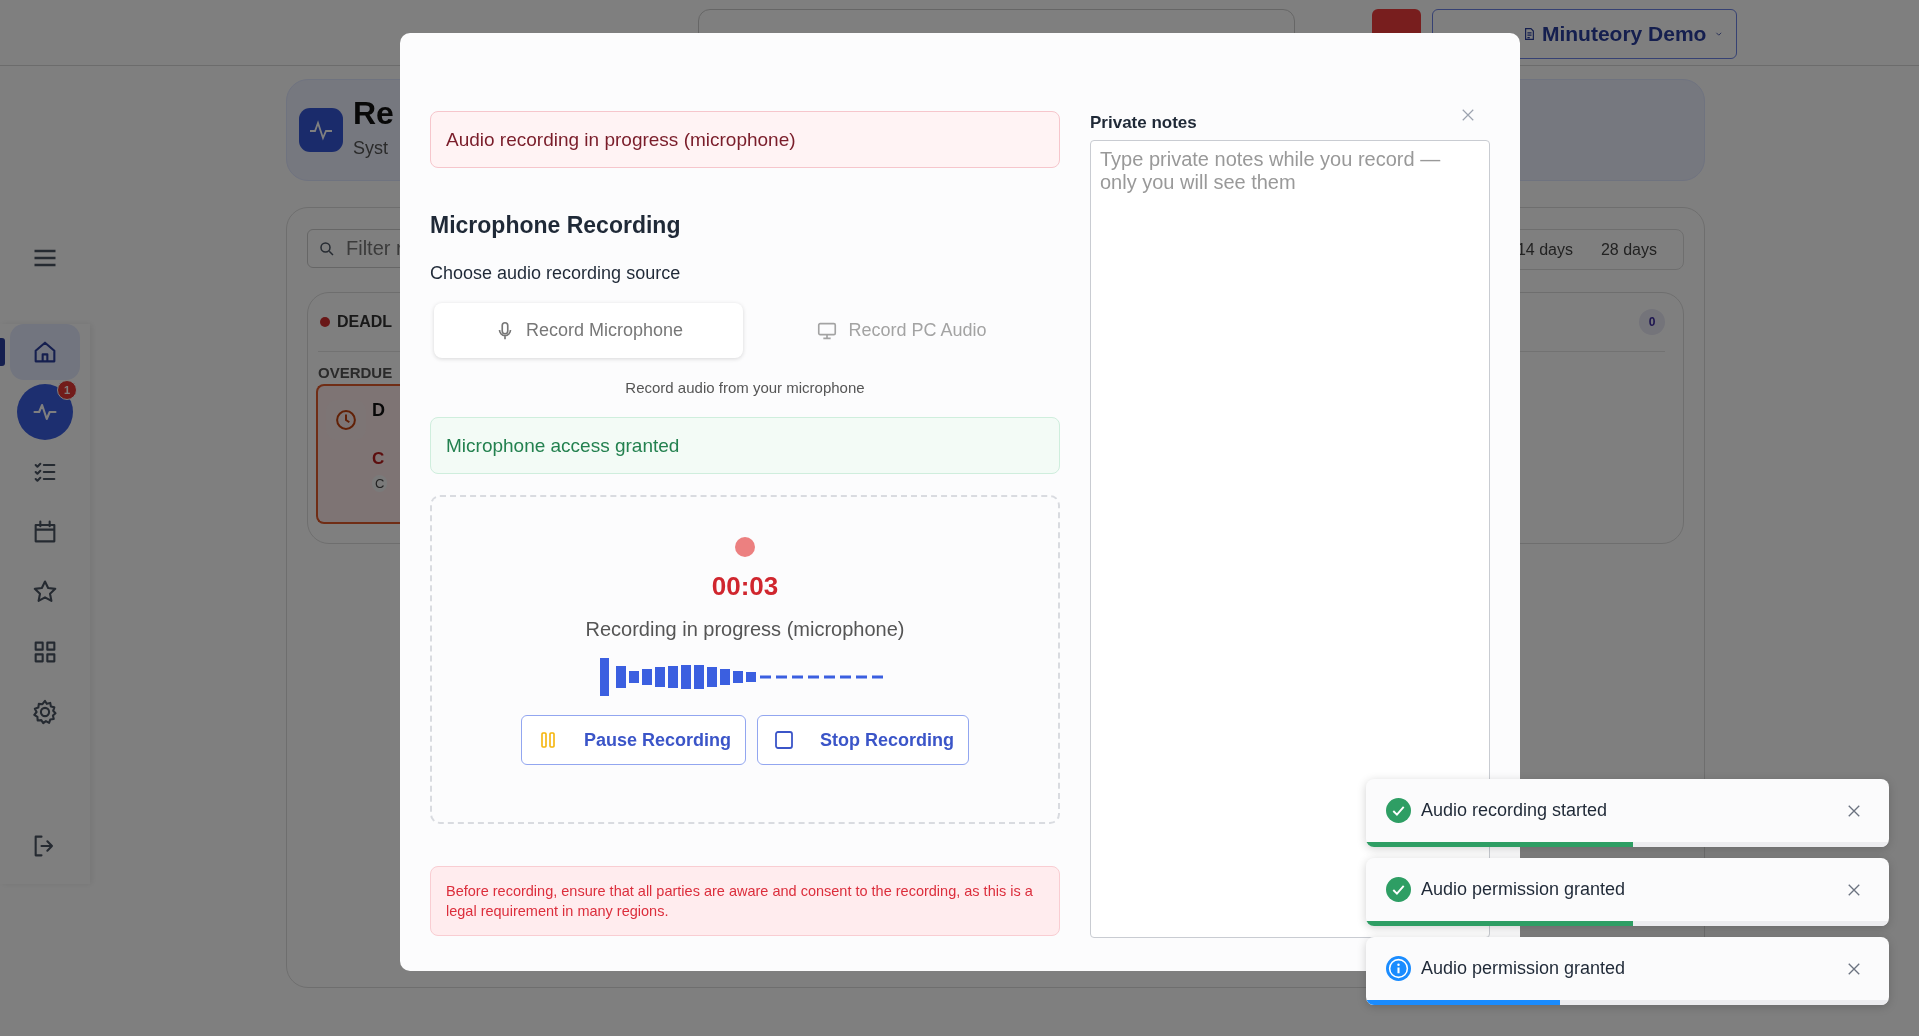 This screenshot has height=1036, width=1919. I want to click on toast-message: Audio permission granted, so click(1523, 968).